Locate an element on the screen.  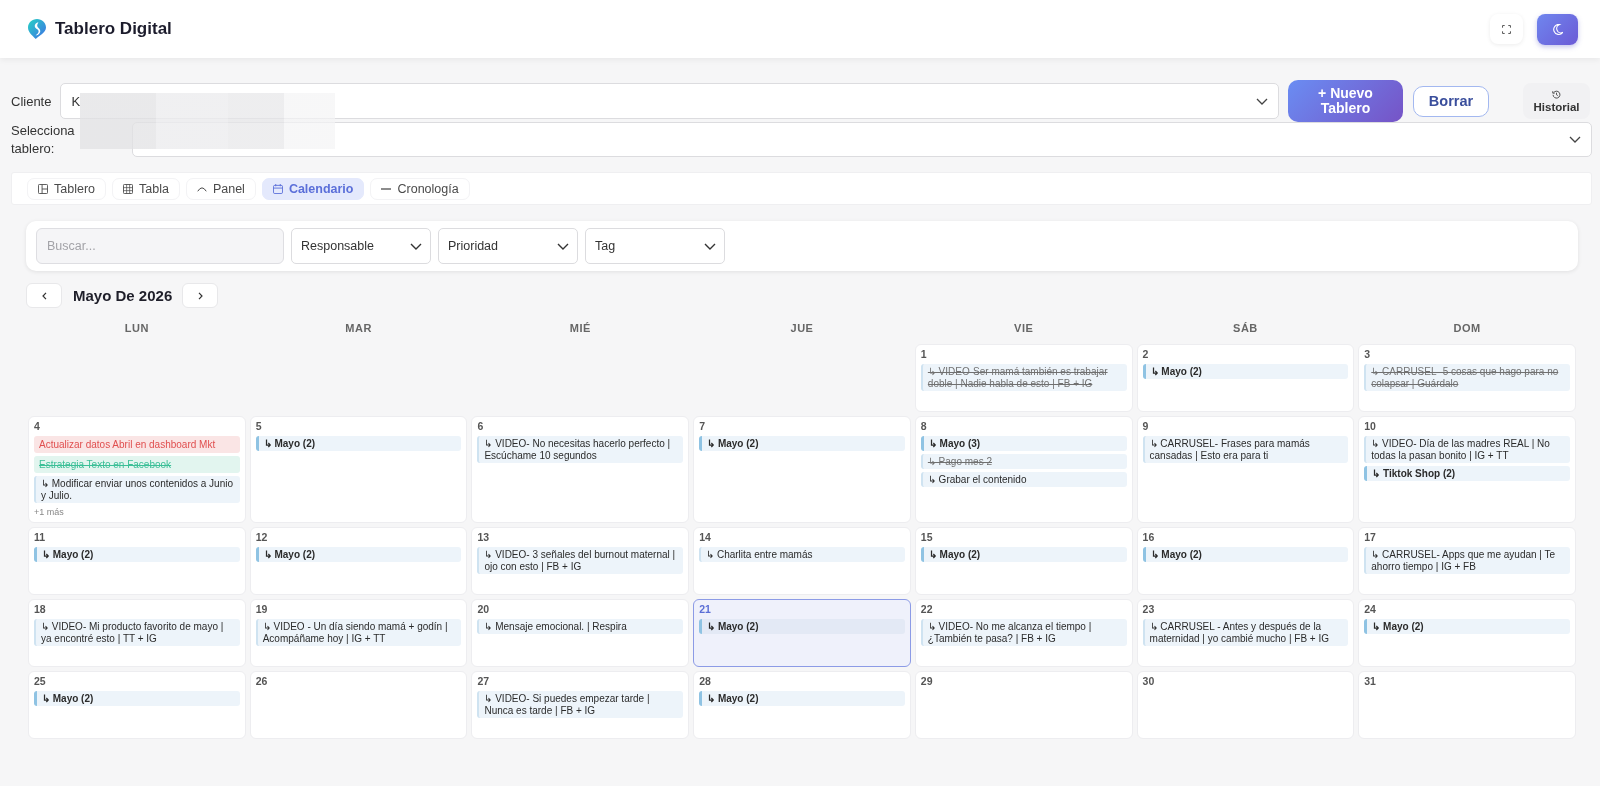
weekday-label: SÁB is located at coordinates (1245, 328).